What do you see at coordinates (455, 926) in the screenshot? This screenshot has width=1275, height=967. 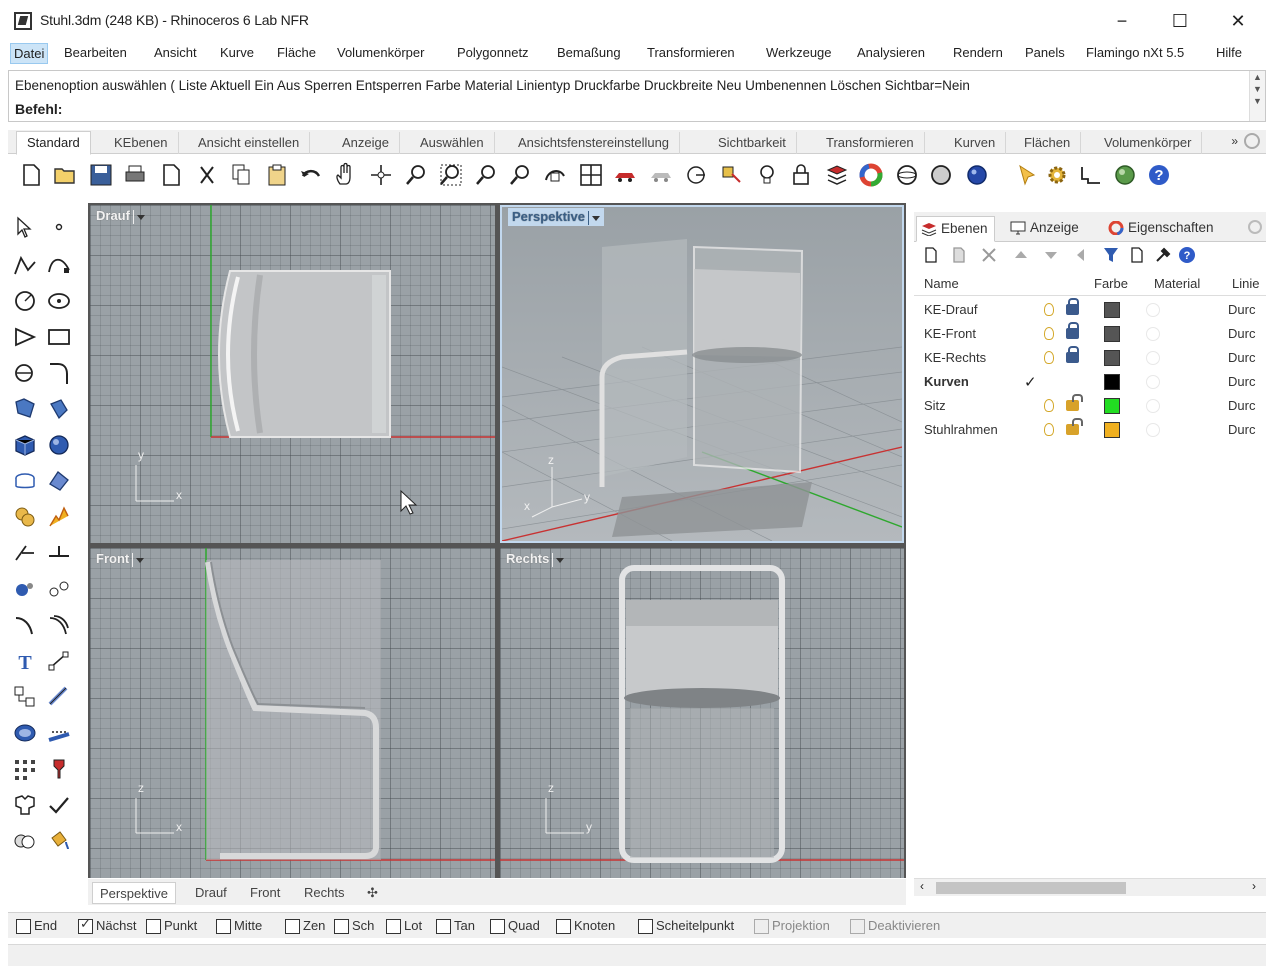 I see `osnap-tan: Tan` at bounding box center [455, 926].